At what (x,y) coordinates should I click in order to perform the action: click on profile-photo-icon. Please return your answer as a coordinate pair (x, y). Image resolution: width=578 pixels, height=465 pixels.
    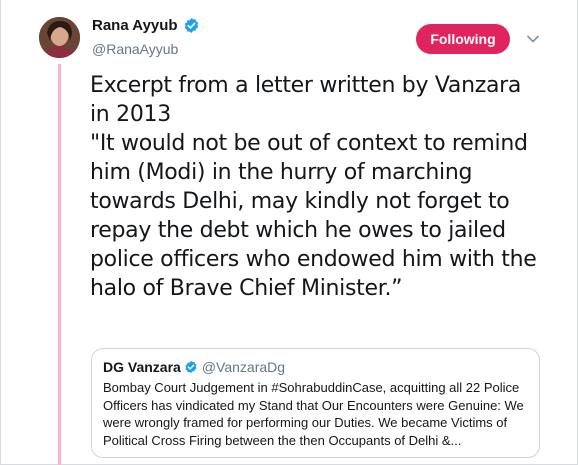
    Looking at the image, I should click on (59, 37).